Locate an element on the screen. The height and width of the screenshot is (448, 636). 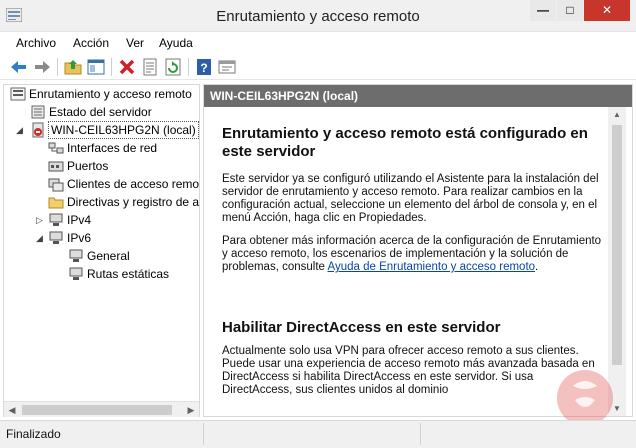
minimize-icon: — is located at coordinates (543, 10).